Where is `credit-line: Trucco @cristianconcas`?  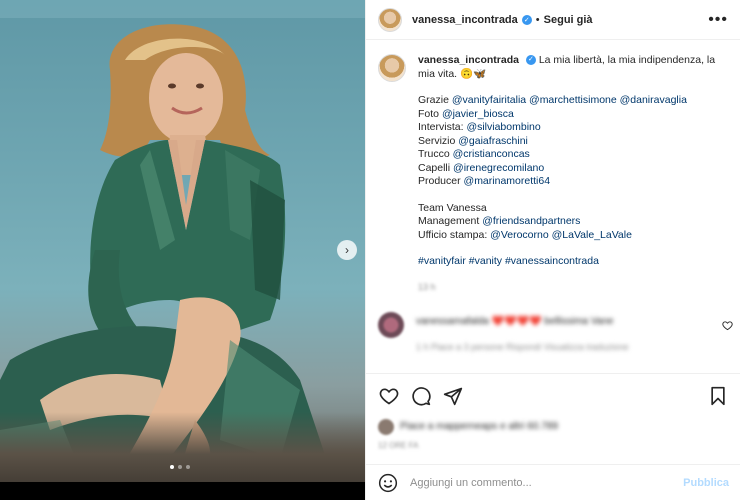
credit-line: Trucco @cristianconcas is located at coordinates (474, 154).